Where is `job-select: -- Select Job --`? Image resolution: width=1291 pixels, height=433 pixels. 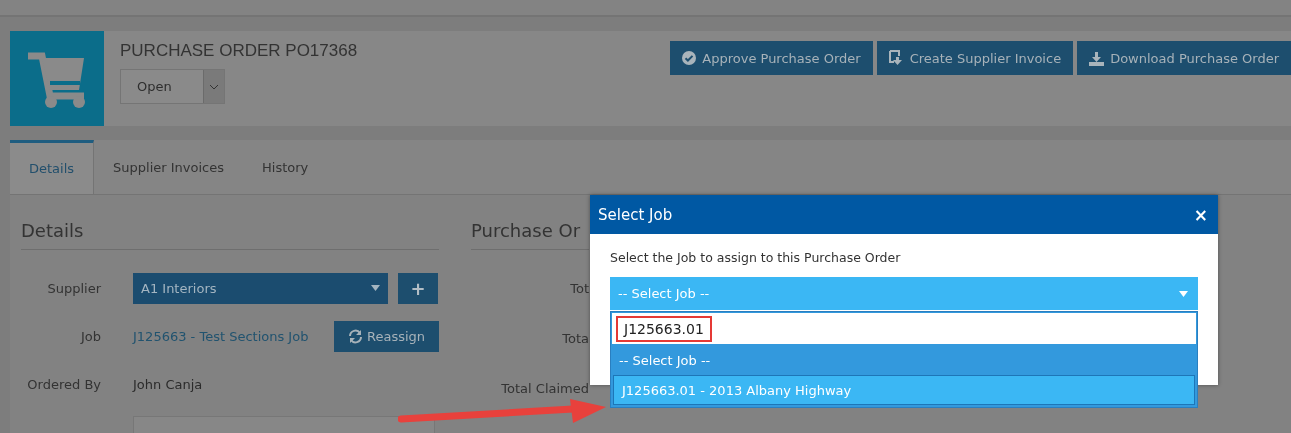
job-select: -- Select Job -- is located at coordinates (904, 293).